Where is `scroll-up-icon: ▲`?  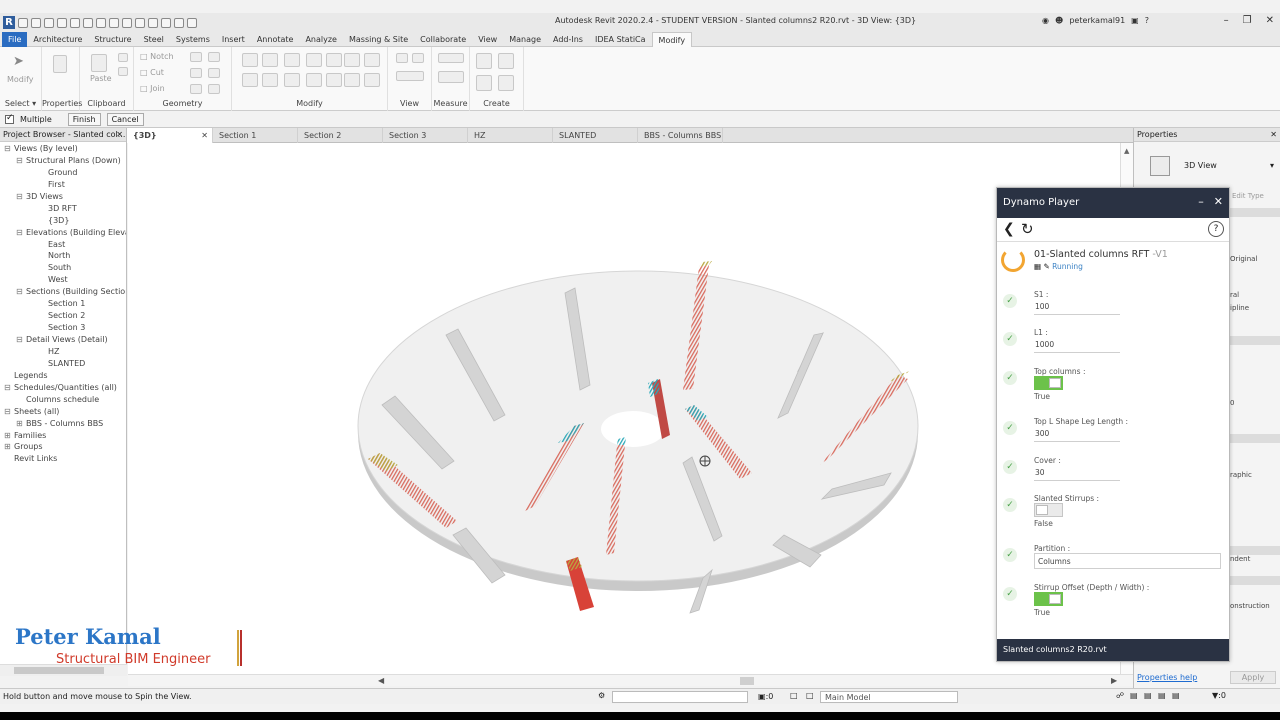 scroll-up-icon: ▲ is located at coordinates (1126, 151).